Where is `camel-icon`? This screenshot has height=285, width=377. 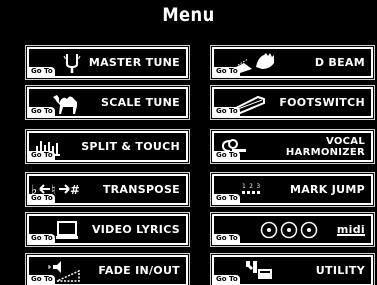
camel-icon is located at coordinates (69, 103).